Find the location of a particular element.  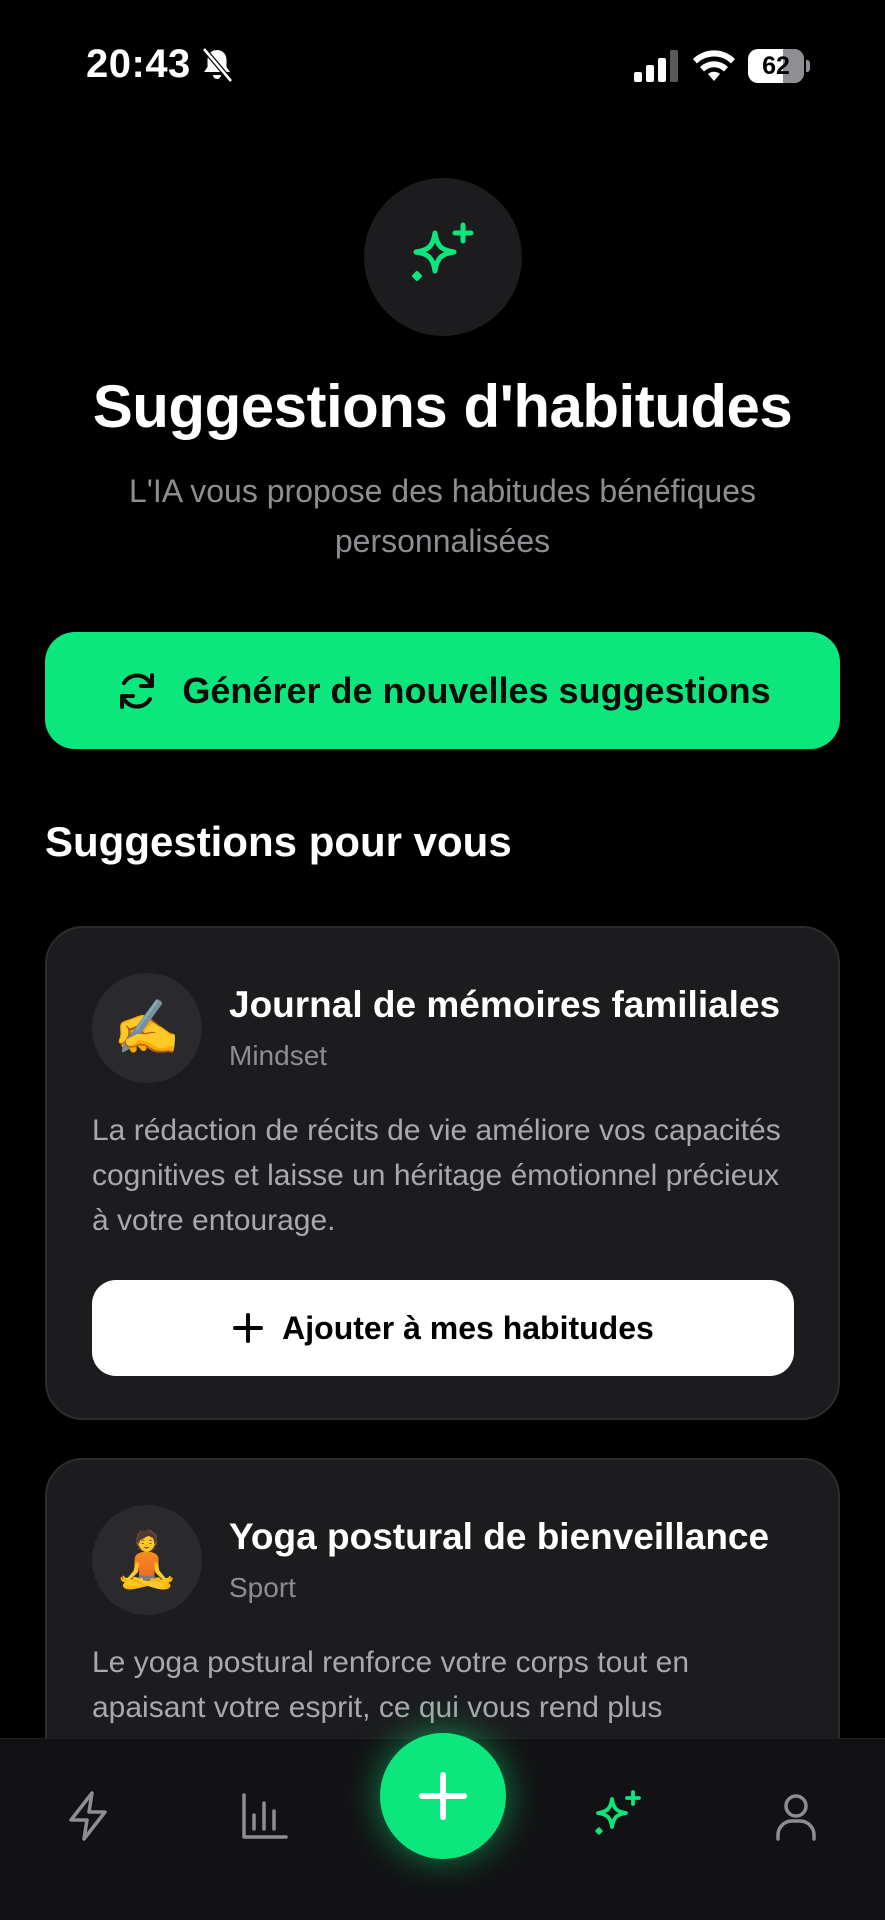

battery-percent: 62 is located at coordinates (776, 66).